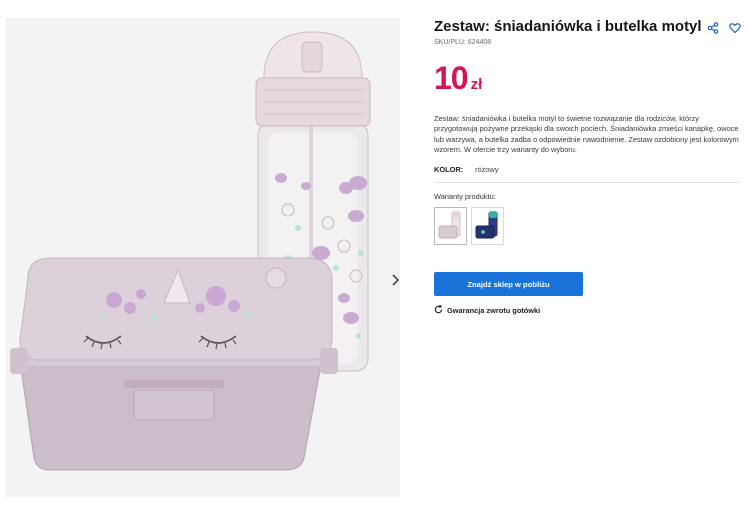  Describe the element at coordinates (392, 280) in the screenshot. I see `chevron-right-icon` at that location.